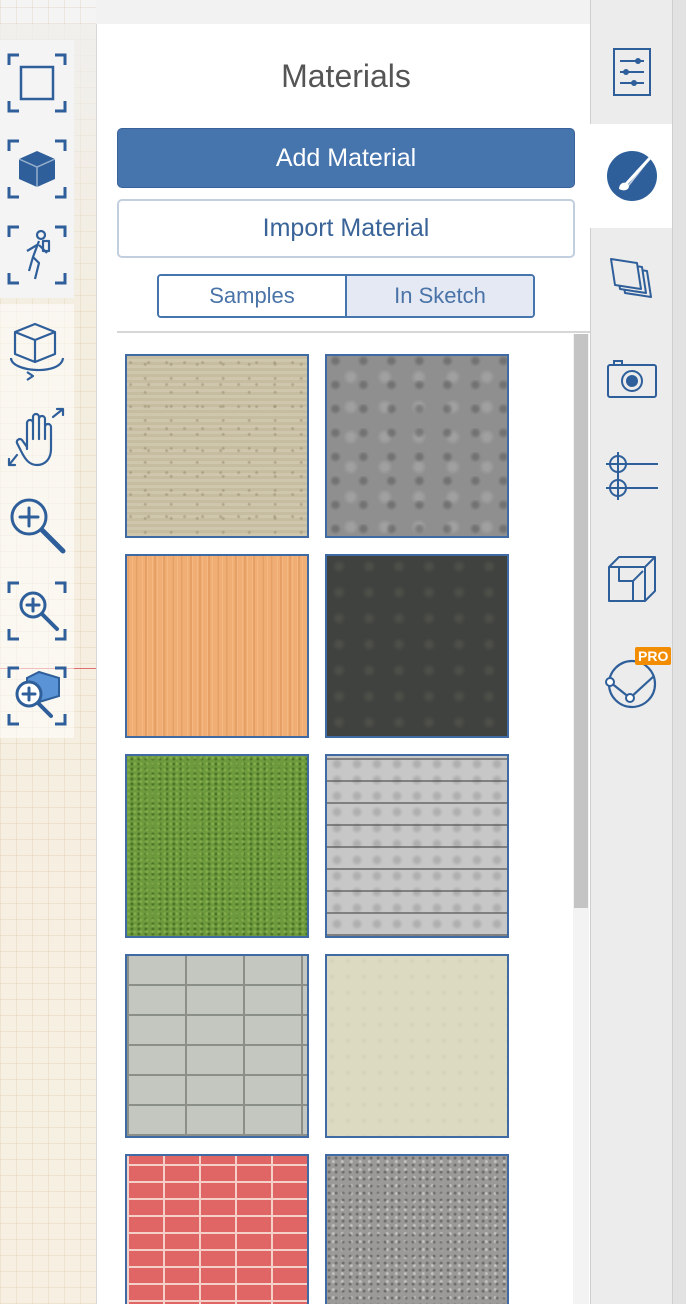 This screenshot has width=686, height=1304. I want to click on pan-icon, so click(36, 437).